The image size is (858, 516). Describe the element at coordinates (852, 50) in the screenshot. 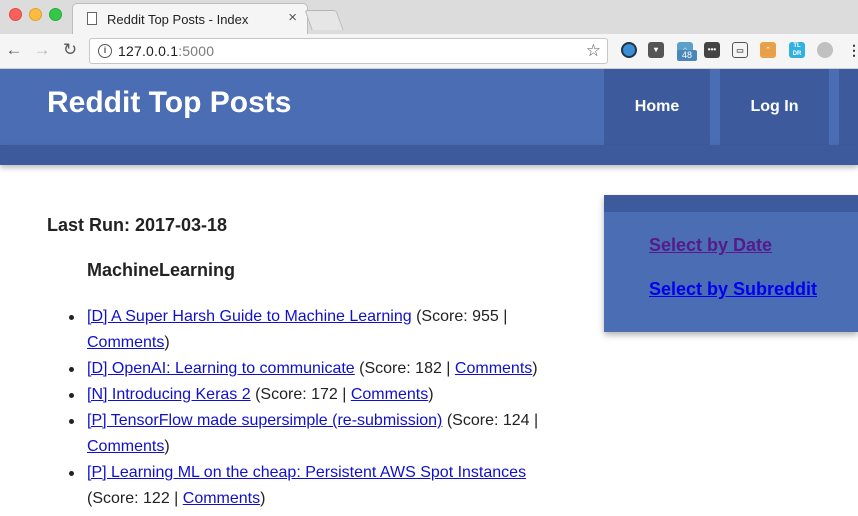

I see `extension-overflow-icon: ⋮` at that location.